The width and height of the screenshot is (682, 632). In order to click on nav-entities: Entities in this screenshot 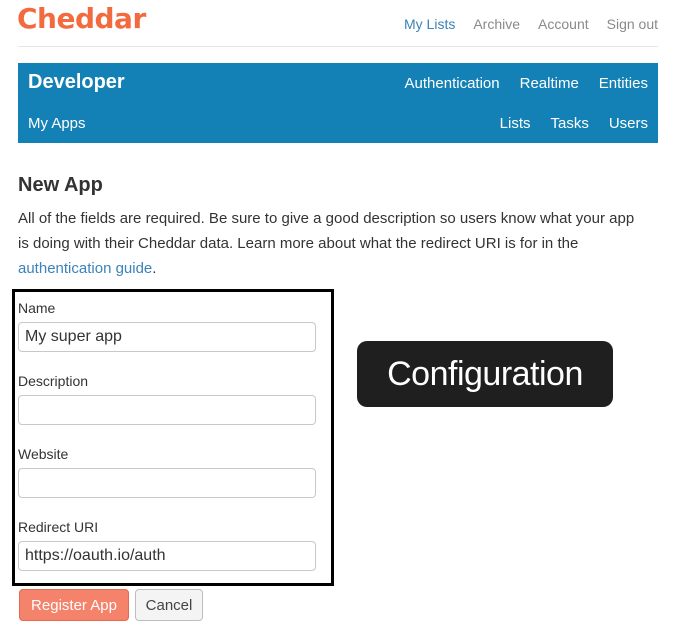, I will do `click(623, 83)`.